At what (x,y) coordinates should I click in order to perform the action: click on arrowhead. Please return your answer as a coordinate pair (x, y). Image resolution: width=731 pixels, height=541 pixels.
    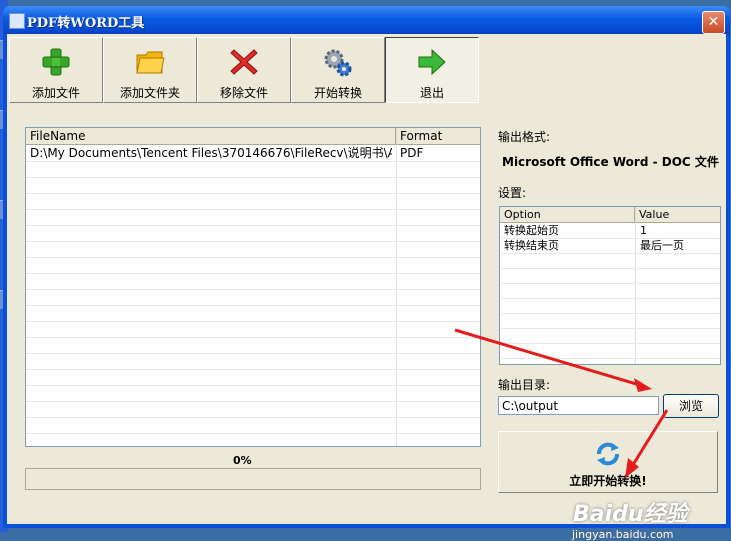
    Looking at the image, I should click on (643, 385).